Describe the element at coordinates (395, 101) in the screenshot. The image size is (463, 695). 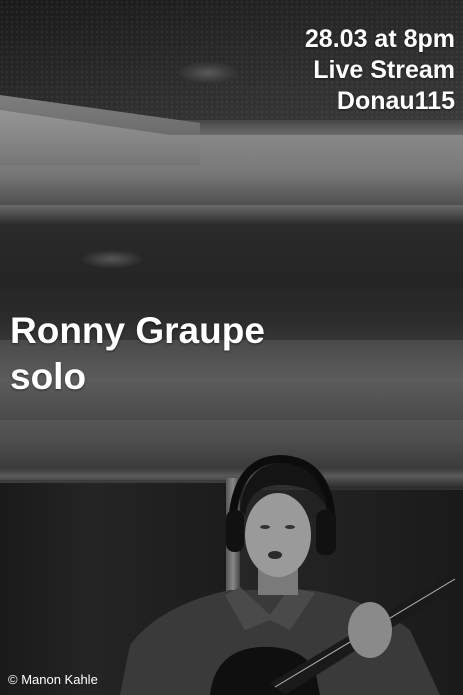
I see `event-venue: Donau115` at that location.